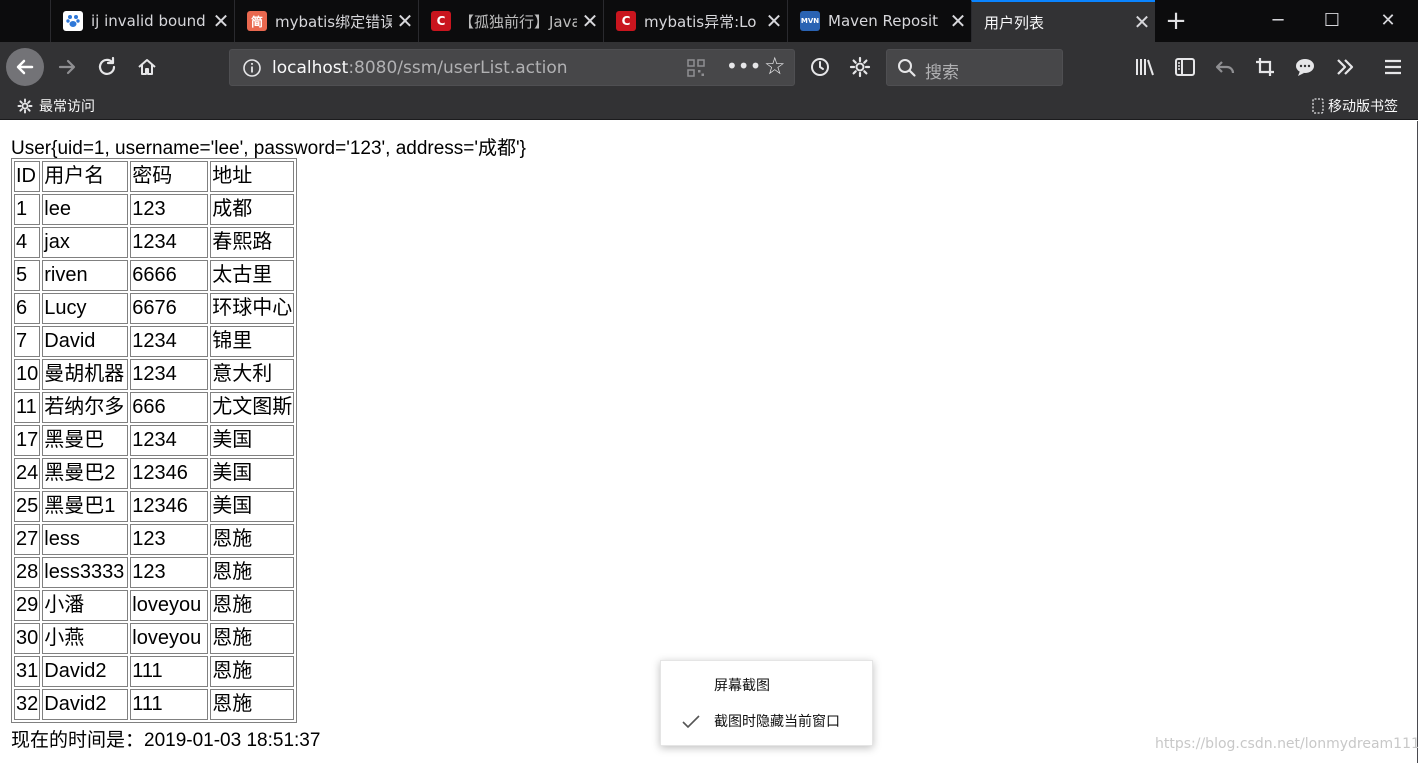 The height and width of the screenshot is (763, 1418). What do you see at coordinates (510, 21) in the screenshot?
I see `tab-lonely-forward-java: C 【孤独前行】Java ✕` at bounding box center [510, 21].